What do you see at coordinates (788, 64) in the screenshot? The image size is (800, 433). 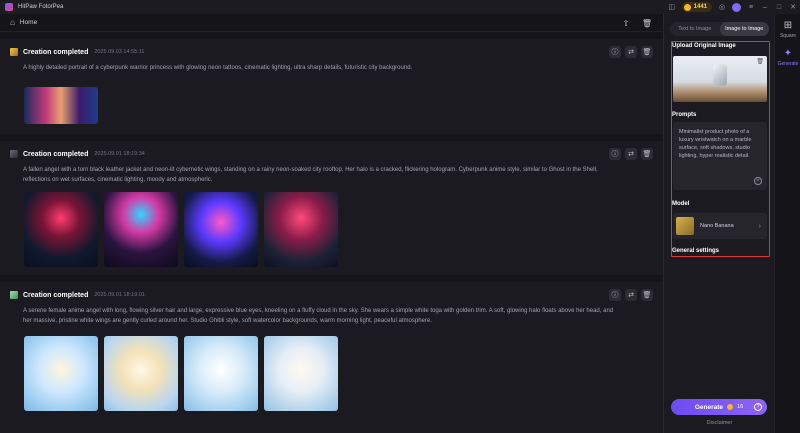 I see `rail-label: Generate` at bounding box center [788, 64].